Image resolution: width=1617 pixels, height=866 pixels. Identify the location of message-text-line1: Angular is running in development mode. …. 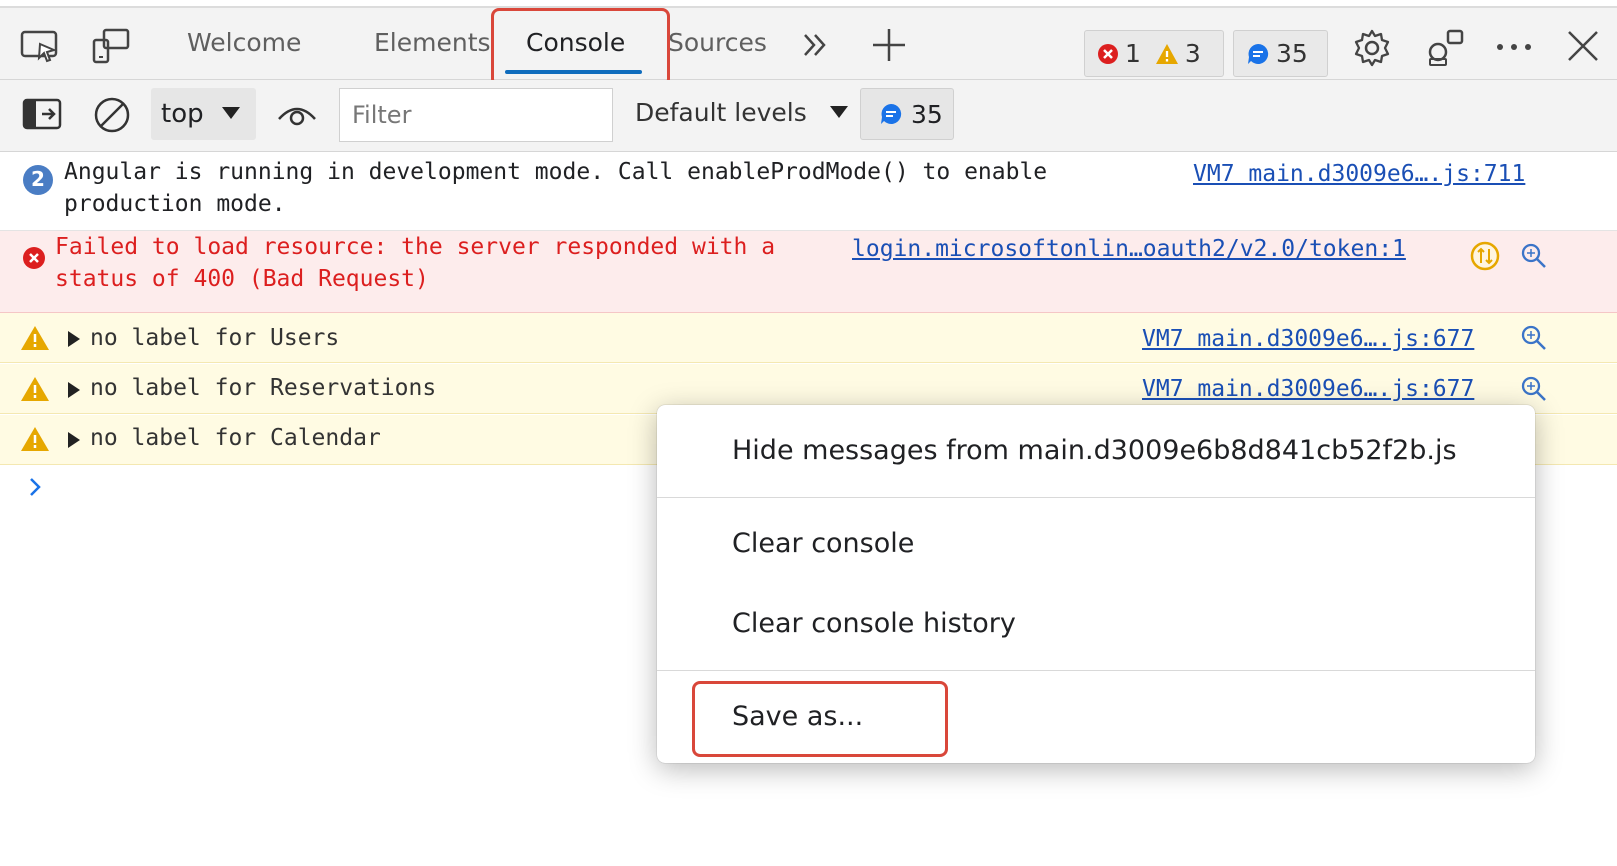
(556, 172).